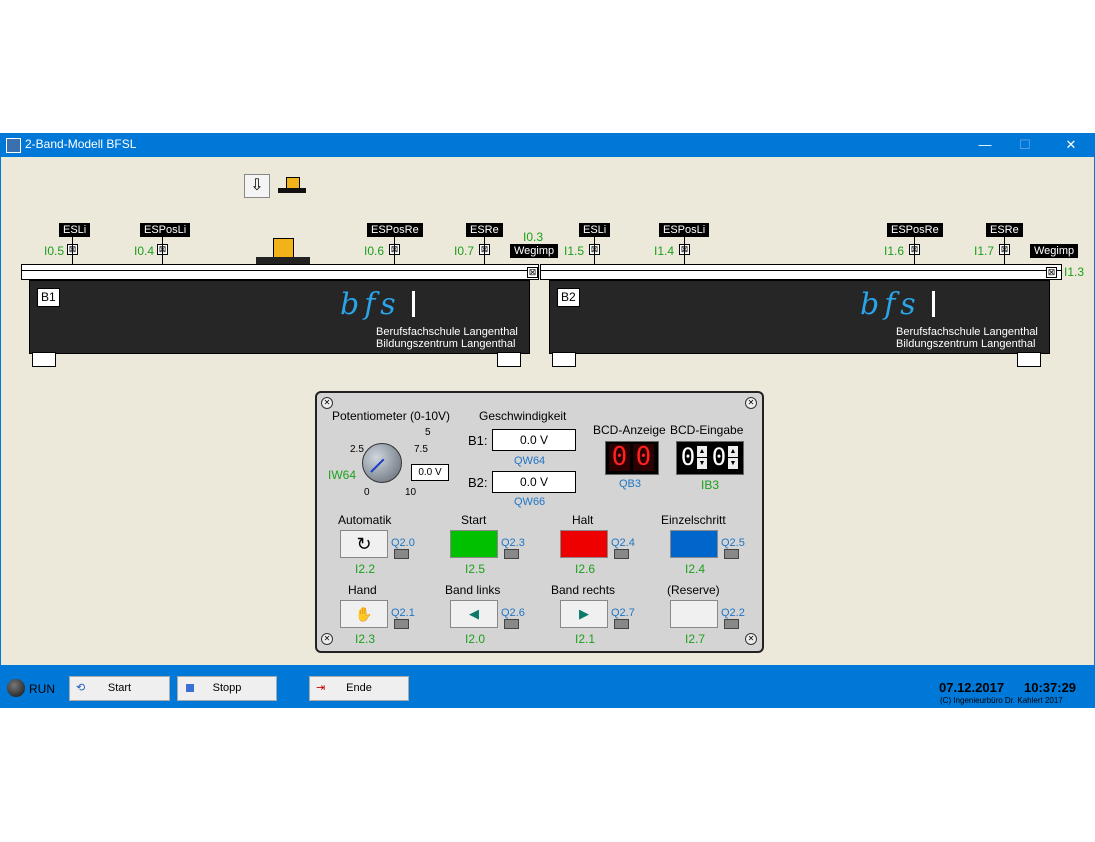 Image resolution: width=1095 pixels, height=842 pixels. I want to click on i-label: I2.6, so click(585, 569).